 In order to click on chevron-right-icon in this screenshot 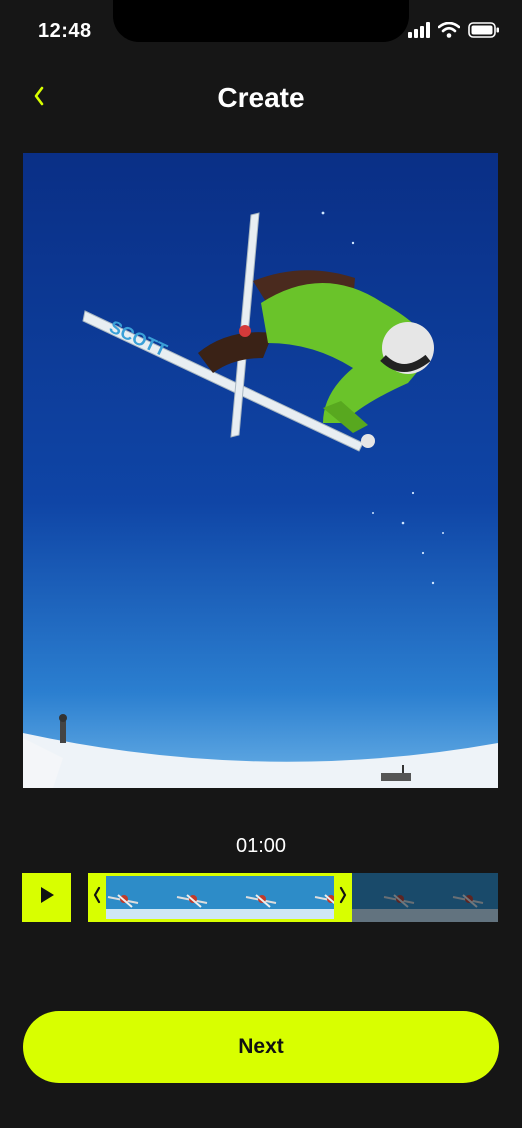, I will do `click(343, 897)`.